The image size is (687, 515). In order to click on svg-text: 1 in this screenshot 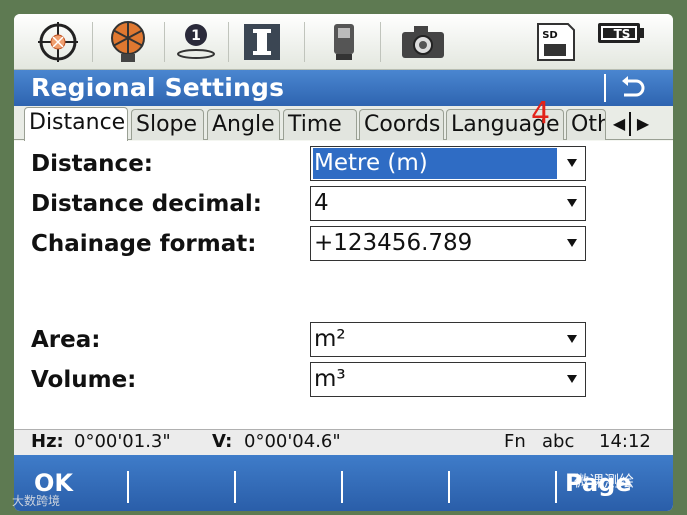, I will do `click(196, 36)`.